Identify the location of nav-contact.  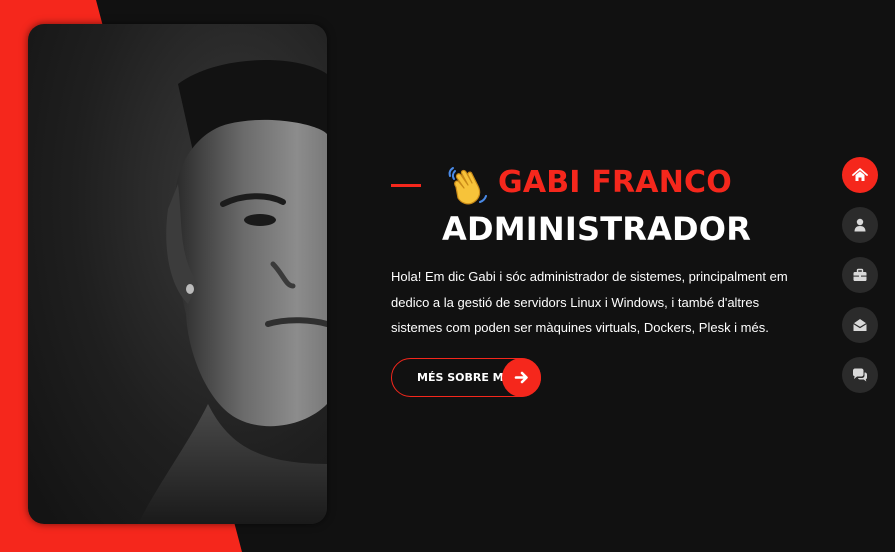
(860, 325).